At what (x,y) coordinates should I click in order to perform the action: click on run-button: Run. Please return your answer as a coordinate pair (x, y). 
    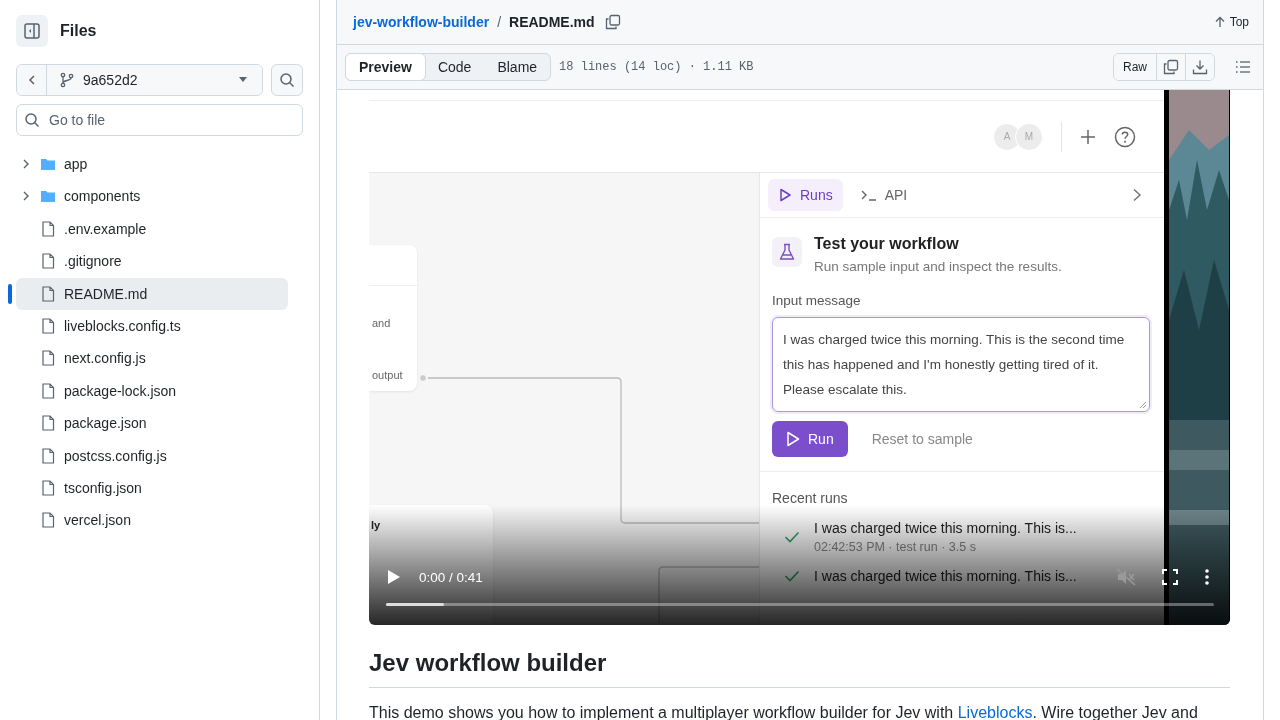
    Looking at the image, I should click on (810, 439).